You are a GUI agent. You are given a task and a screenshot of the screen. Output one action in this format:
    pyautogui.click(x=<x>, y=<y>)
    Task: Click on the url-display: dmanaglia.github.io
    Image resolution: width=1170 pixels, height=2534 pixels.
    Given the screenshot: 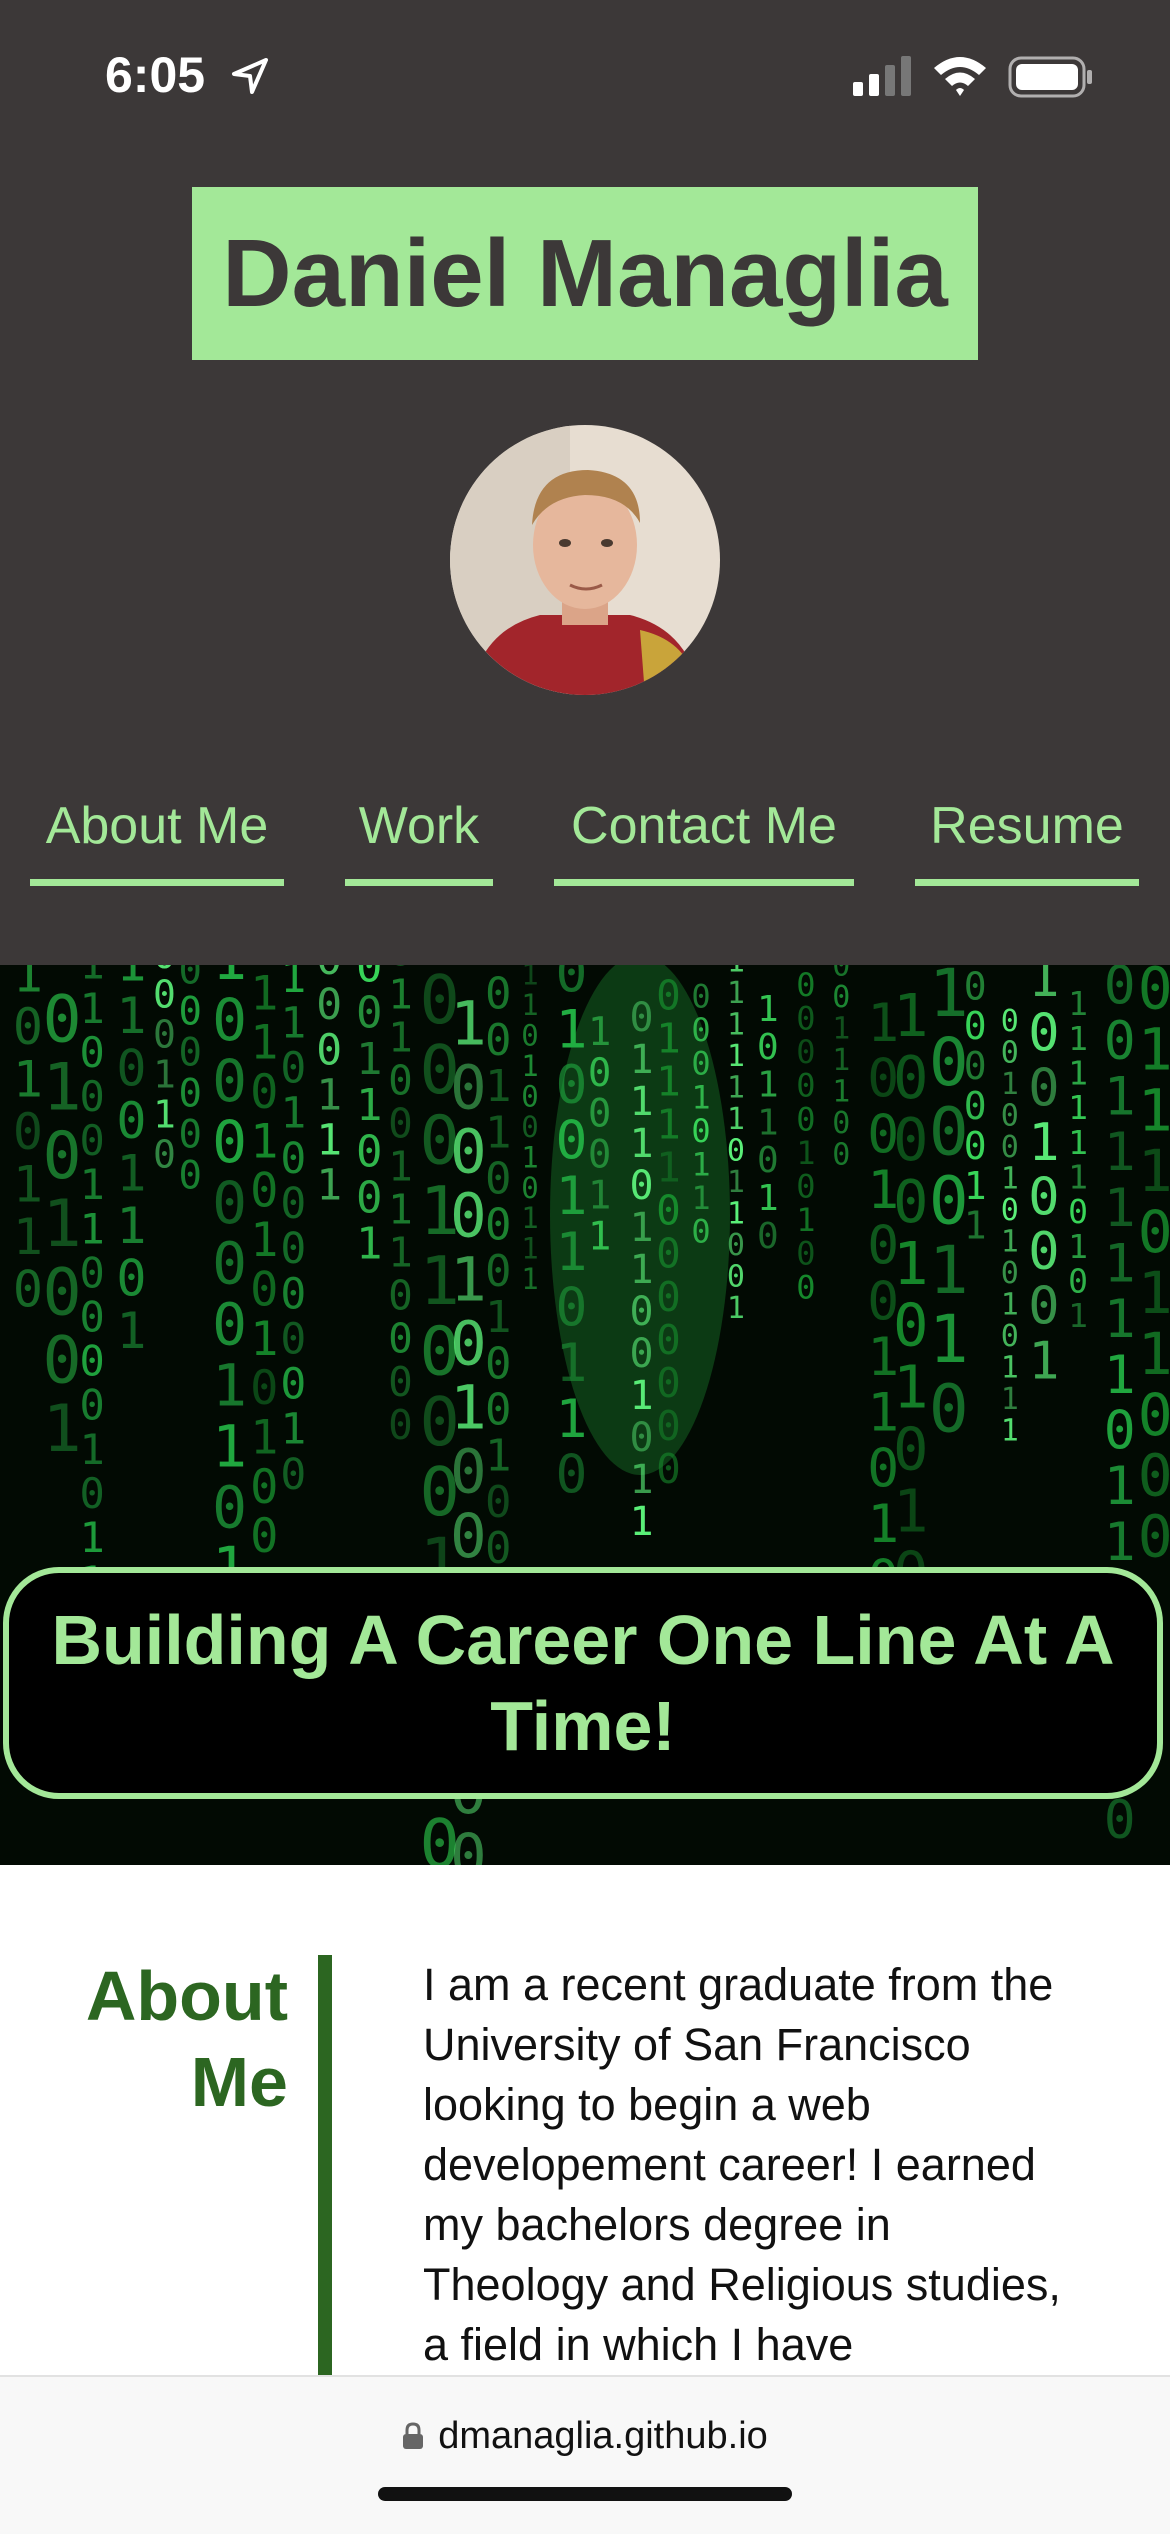 What is the action you would take?
    pyautogui.click(x=585, y=2436)
    